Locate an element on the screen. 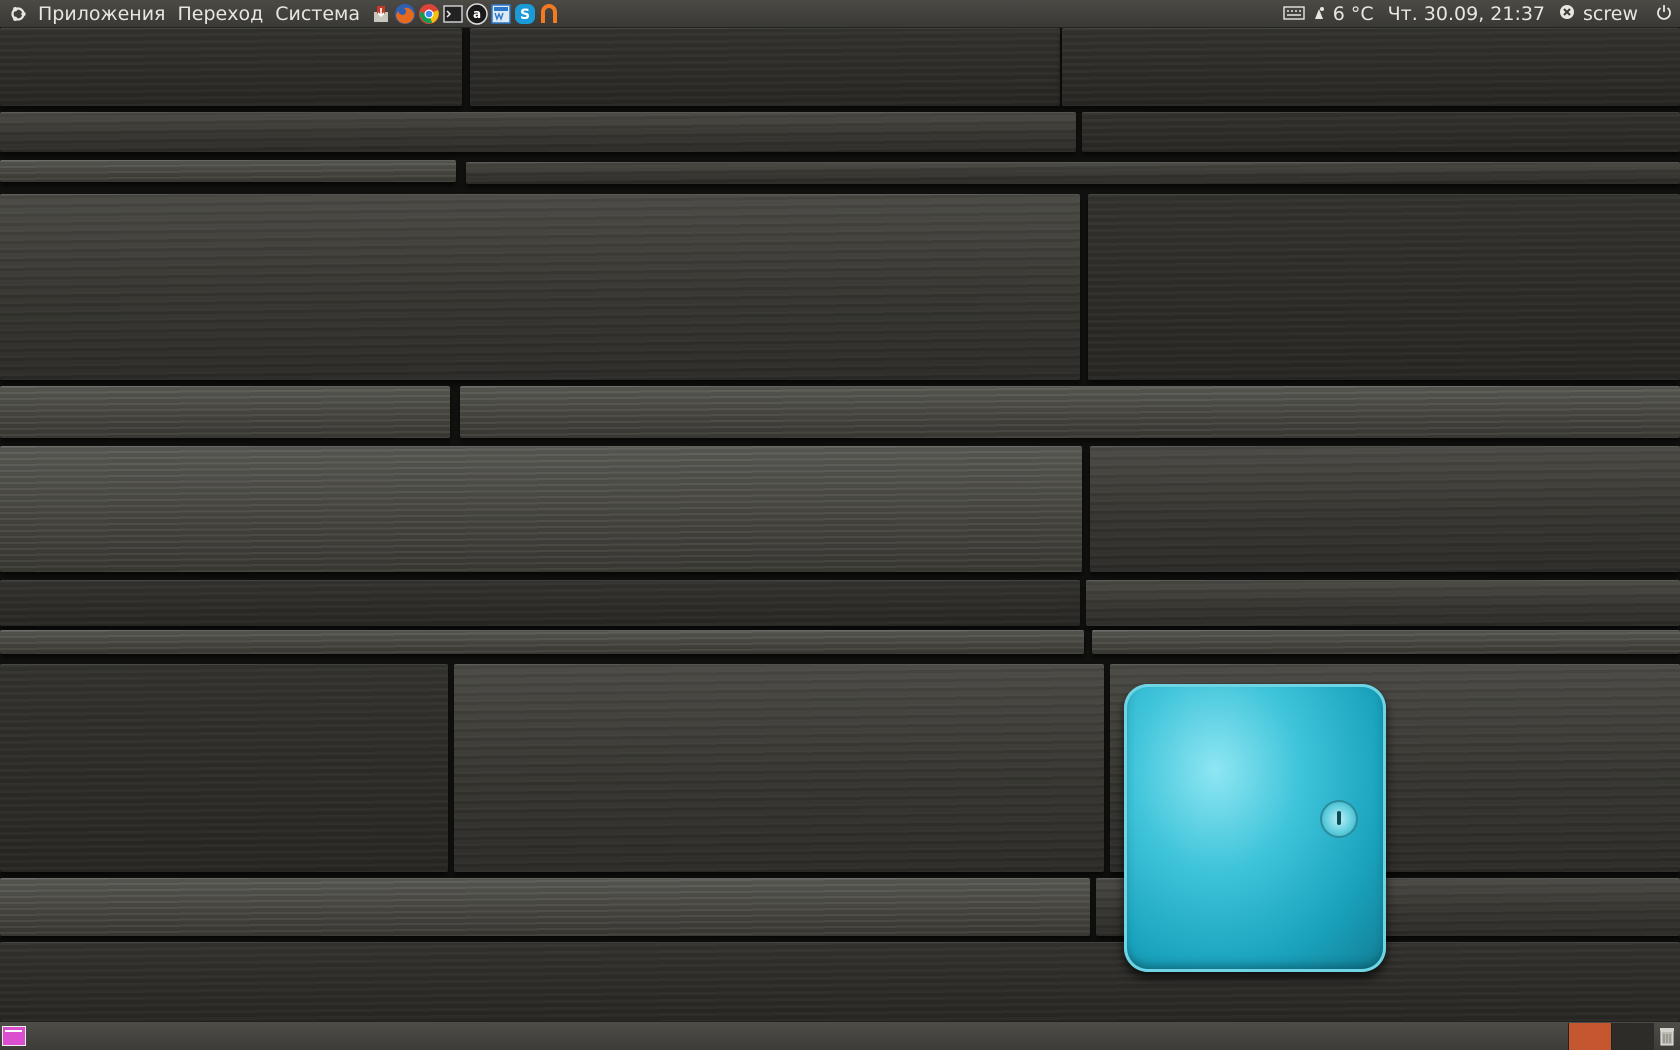  weather-icon is located at coordinates (1319, 14).